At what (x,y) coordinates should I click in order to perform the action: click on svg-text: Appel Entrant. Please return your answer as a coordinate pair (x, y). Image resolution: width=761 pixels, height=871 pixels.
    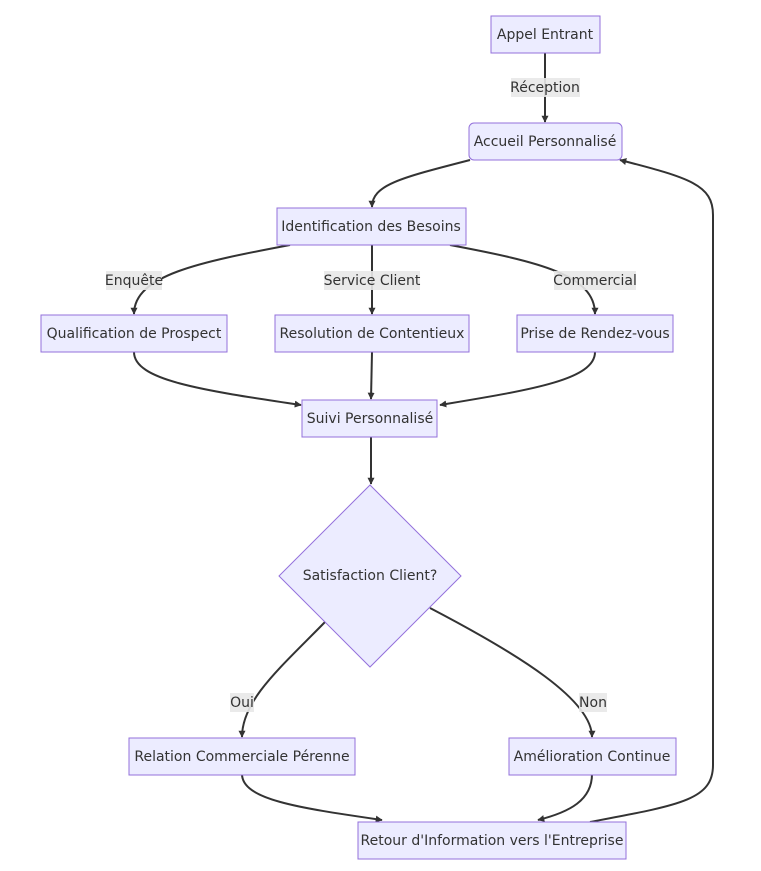
    Looking at the image, I should click on (545, 35).